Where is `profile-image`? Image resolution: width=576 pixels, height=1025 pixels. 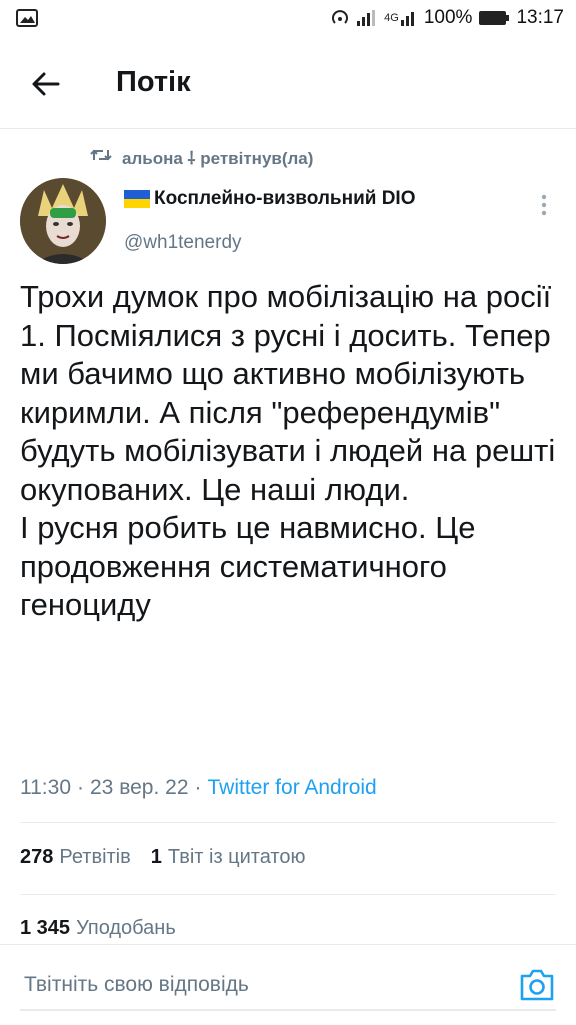
profile-image is located at coordinates (63, 221).